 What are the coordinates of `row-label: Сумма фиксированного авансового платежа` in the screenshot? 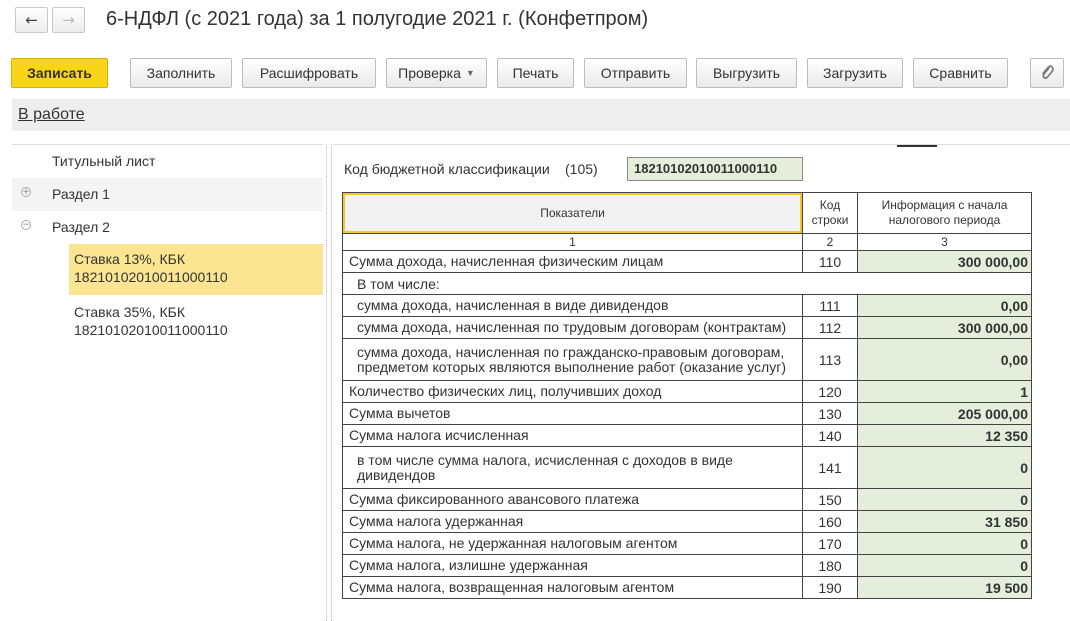 It's located at (572, 499).